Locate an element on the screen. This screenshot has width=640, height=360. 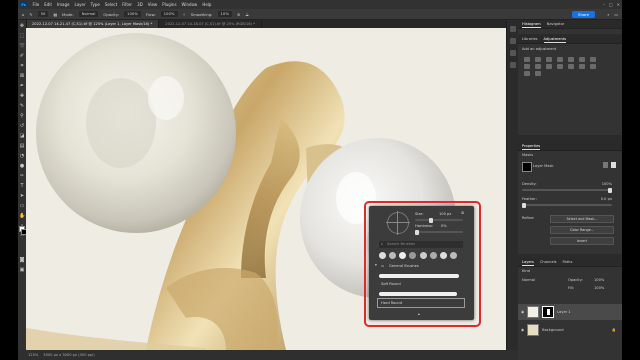
pen-tool-icon: ✑ is located at coordinates (22, 176).